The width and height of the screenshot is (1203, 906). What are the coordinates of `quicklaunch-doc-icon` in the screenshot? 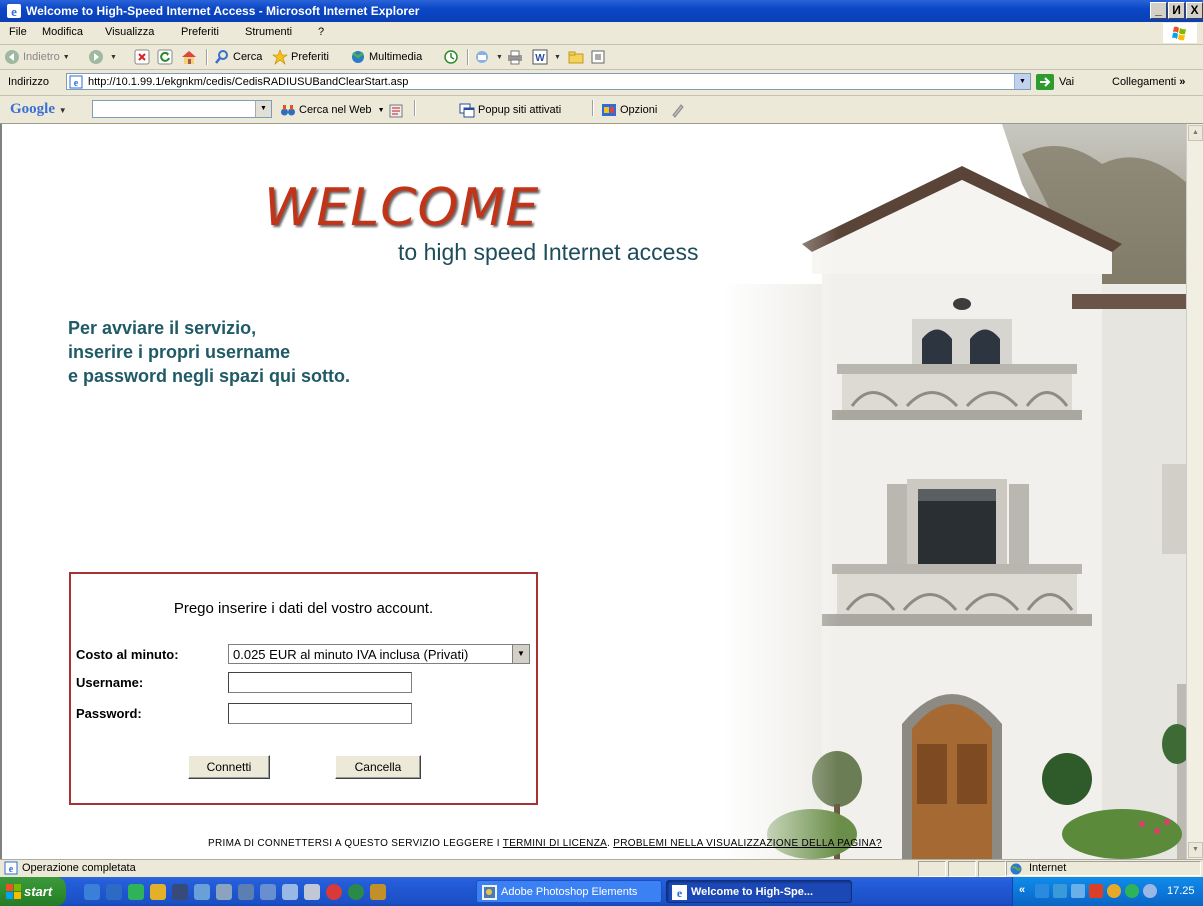 It's located at (312, 892).